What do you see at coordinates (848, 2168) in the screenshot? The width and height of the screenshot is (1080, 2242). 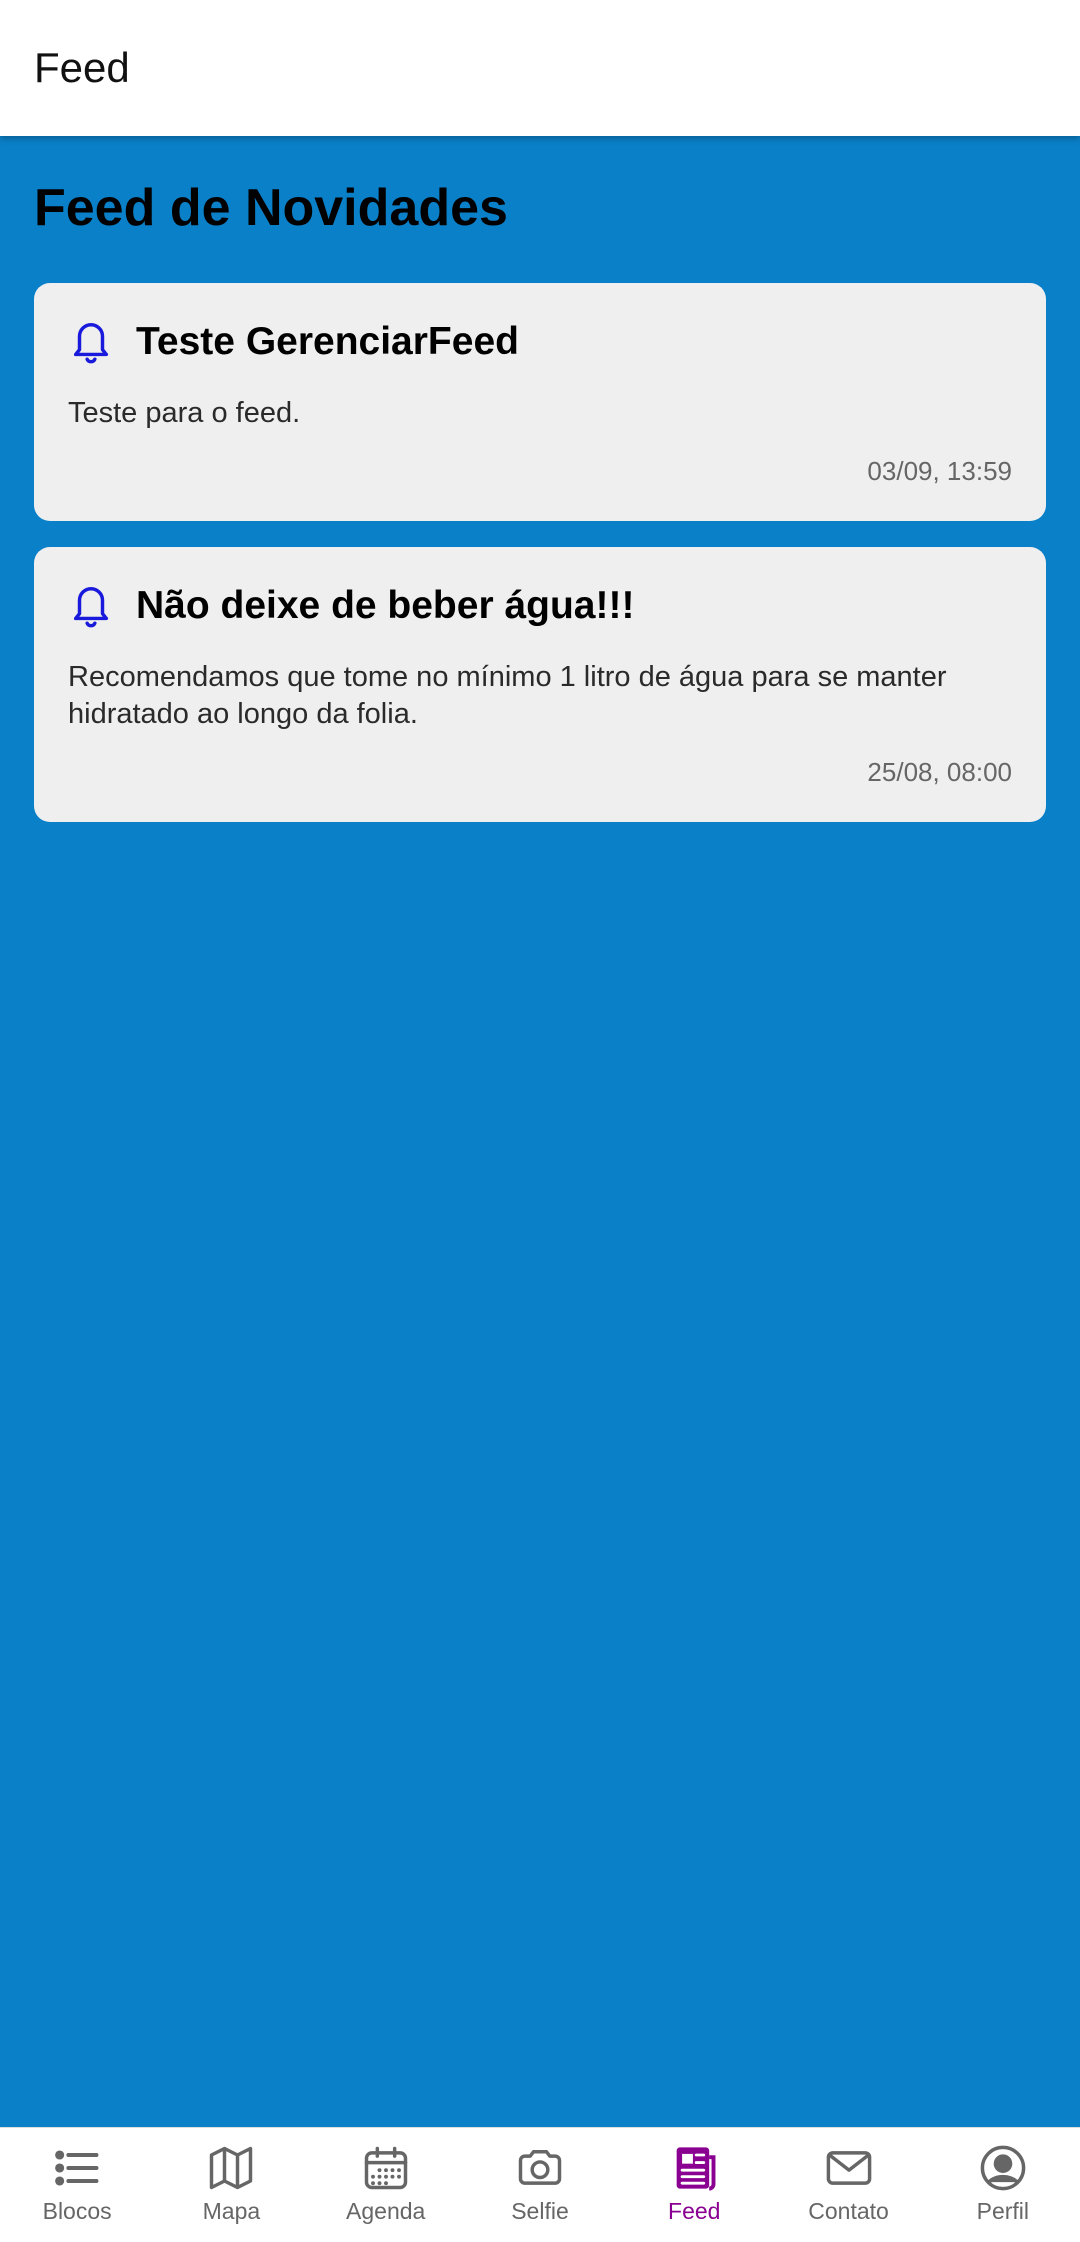 I see `mail-icon` at bounding box center [848, 2168].